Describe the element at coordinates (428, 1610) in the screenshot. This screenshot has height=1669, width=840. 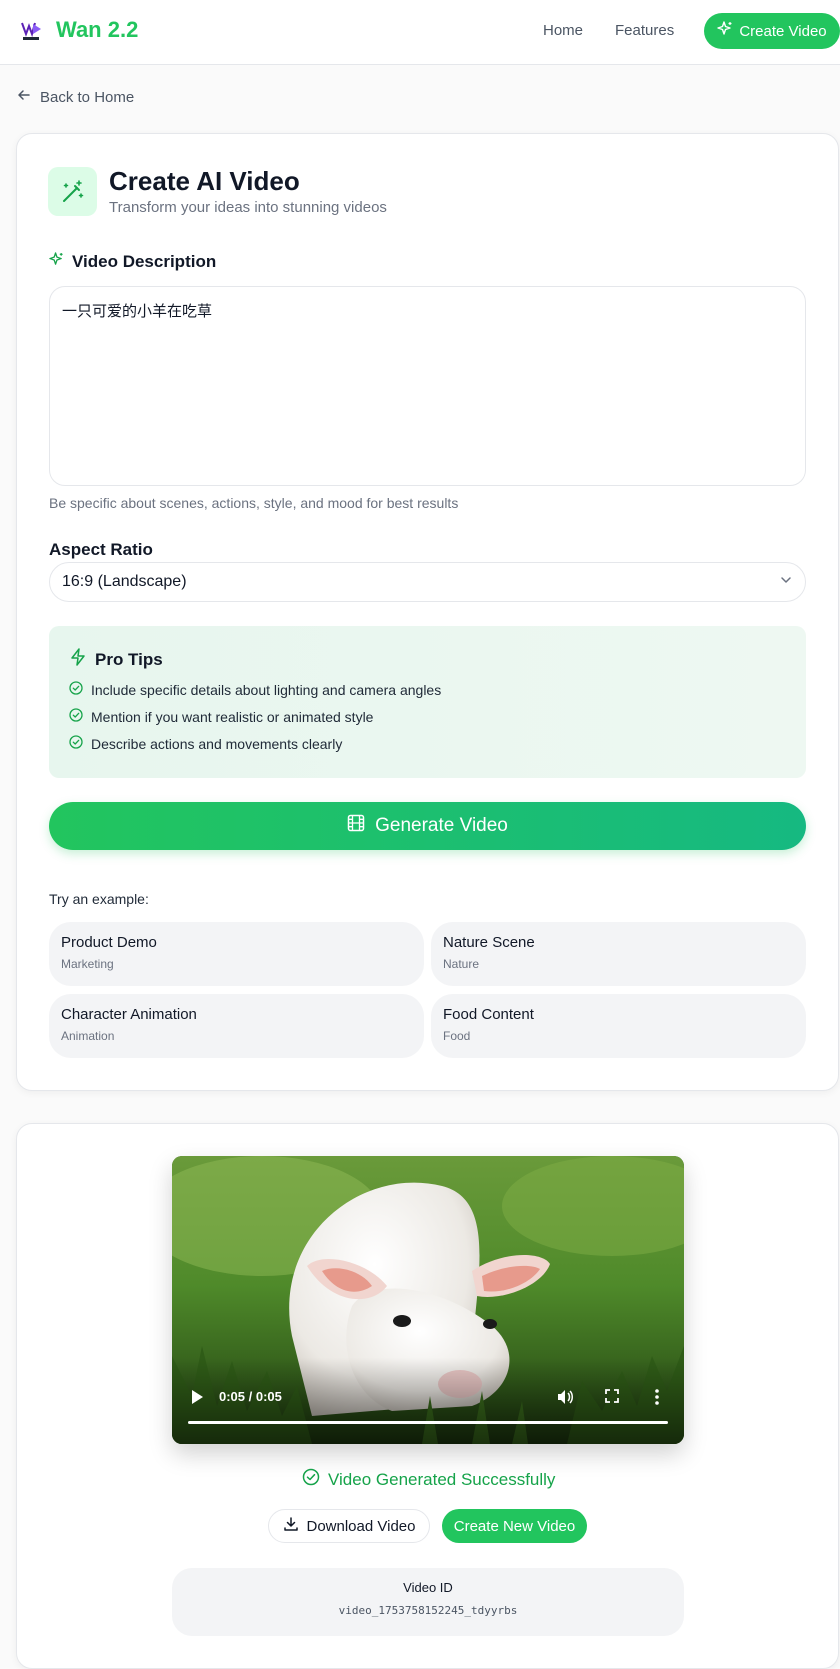
I see `video-id-value: video_1753758152245_tdyyrbs` at that location.